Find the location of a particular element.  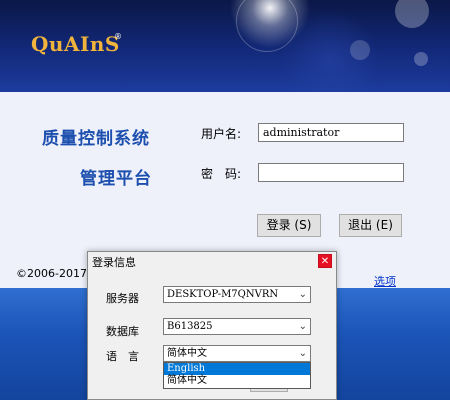

language-label: 语 言 is located at coordinates (122, 356).